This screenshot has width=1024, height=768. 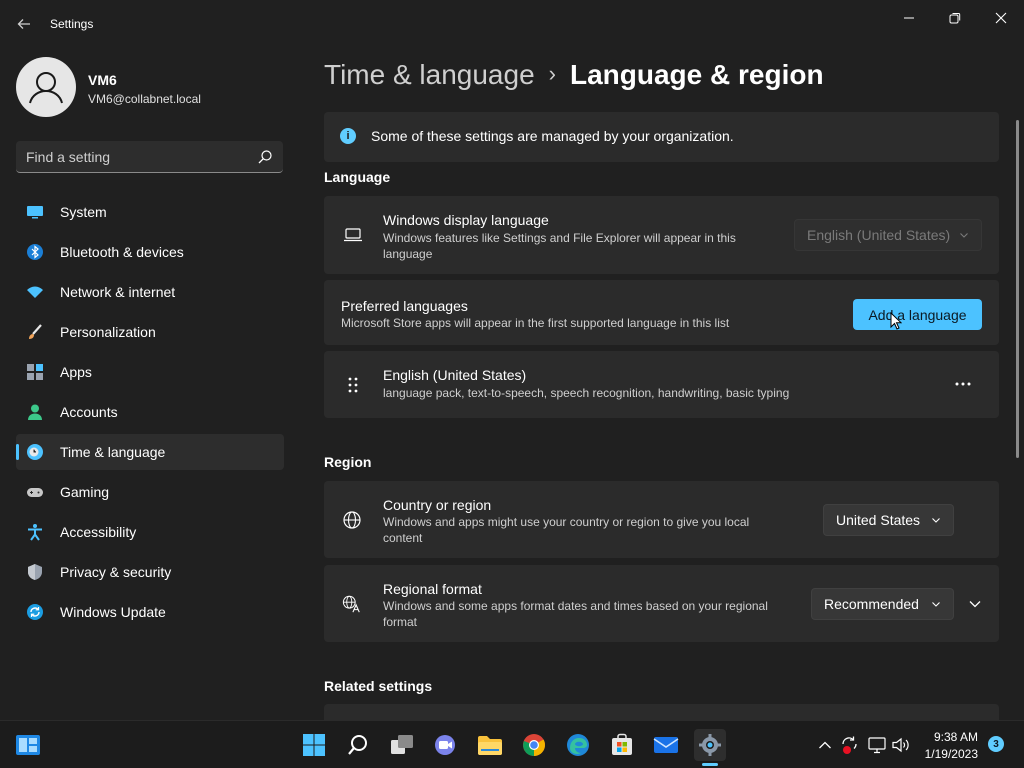 What do you see at coordinates (357, 177) in the screenshot?
I see `section-title-language: Language` at bounding box center [357, 177].